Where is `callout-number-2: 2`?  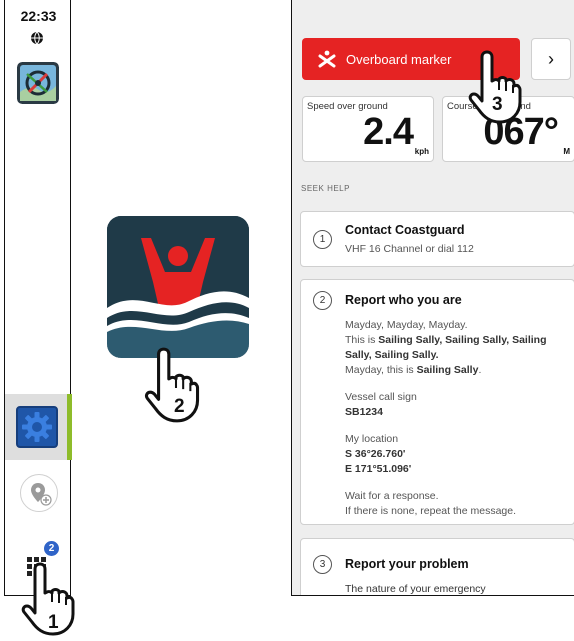
callout-number-2: 2 is located at coordinates (179, 406).